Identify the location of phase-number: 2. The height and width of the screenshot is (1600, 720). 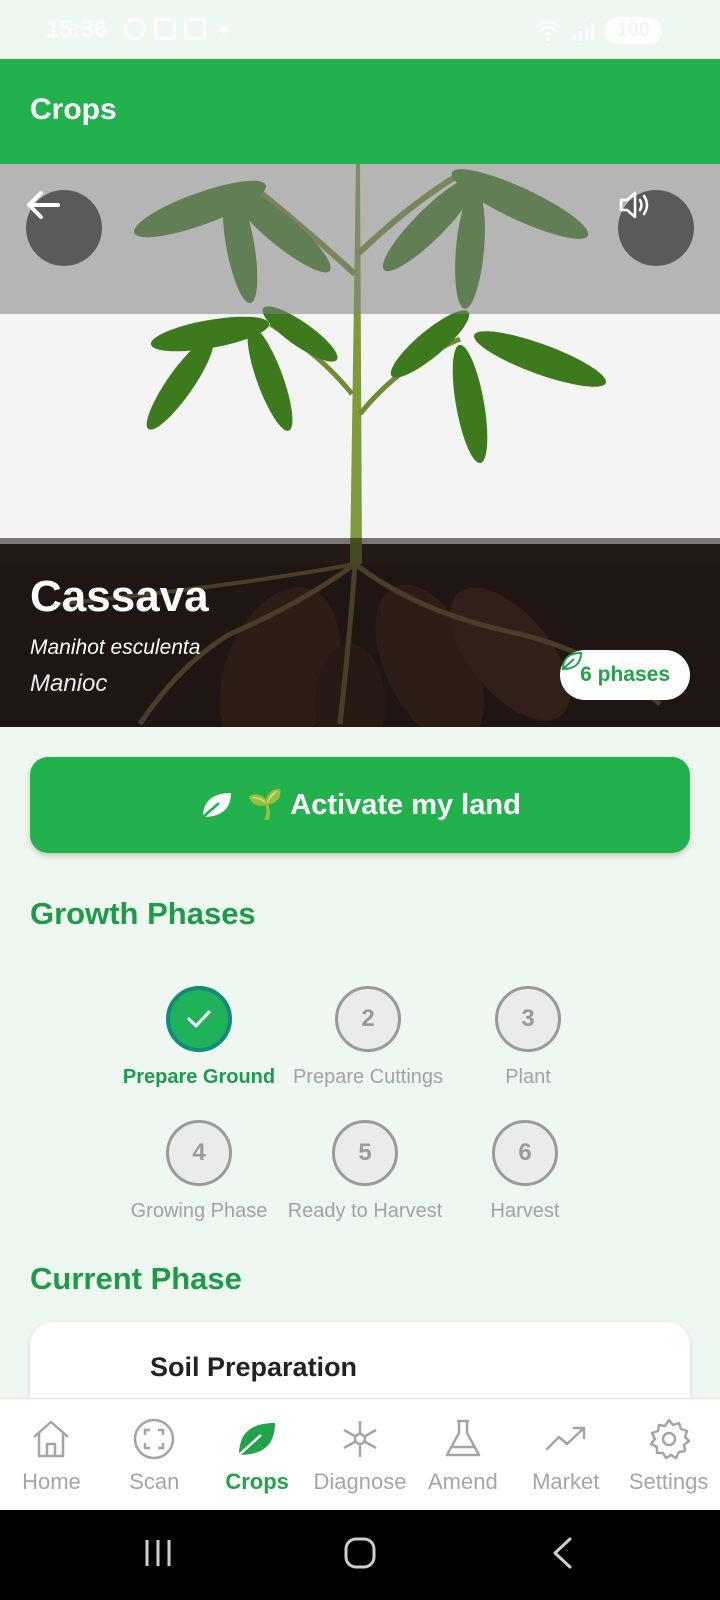
(368, 1019).